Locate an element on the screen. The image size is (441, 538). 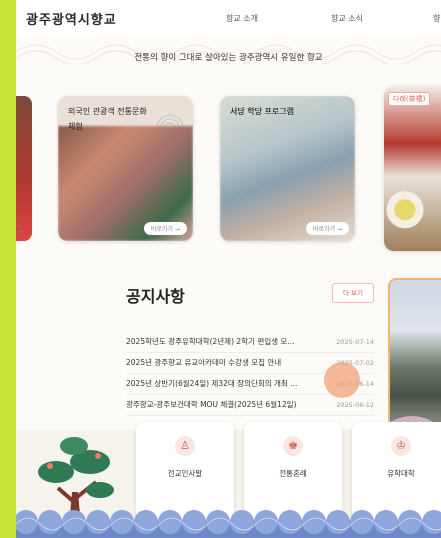
card-tag: 다례(茶禮) is located at coordinates (409, 99).